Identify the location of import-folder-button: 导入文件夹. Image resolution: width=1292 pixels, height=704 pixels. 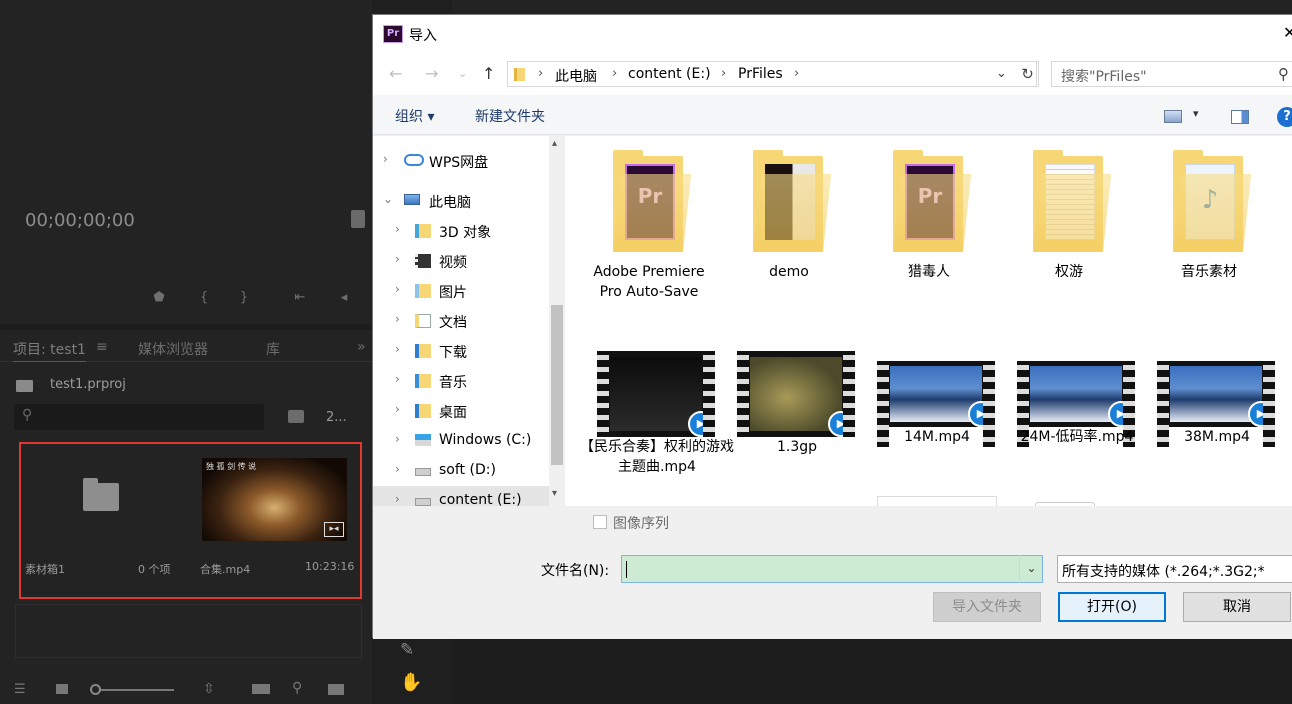
(987, 607).